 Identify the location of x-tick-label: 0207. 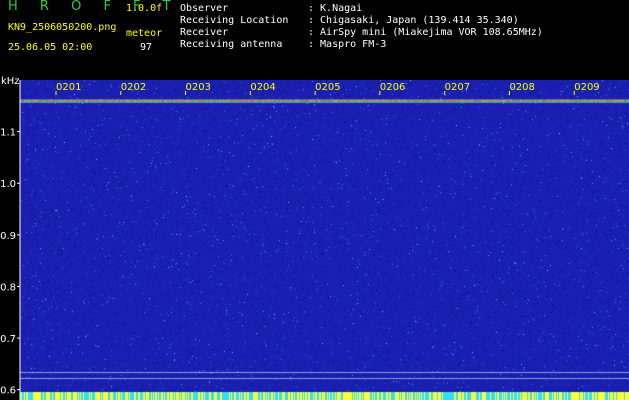
(457, 87).